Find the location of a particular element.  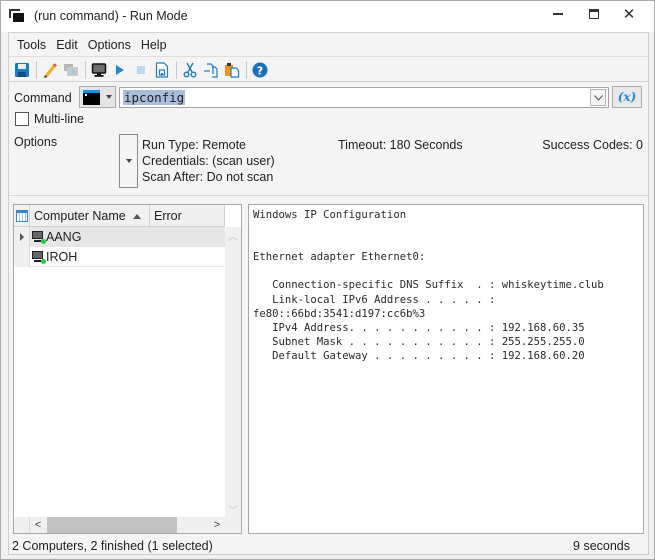

column-header-error: Error is located at coordinates (187, 216).